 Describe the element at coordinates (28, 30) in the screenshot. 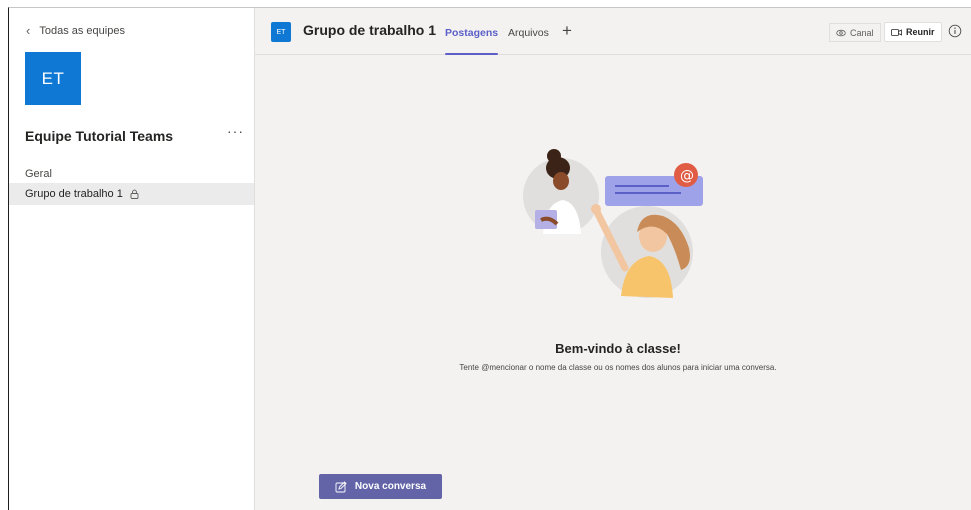

I see `chevron-left-icon: ‹` at that location.